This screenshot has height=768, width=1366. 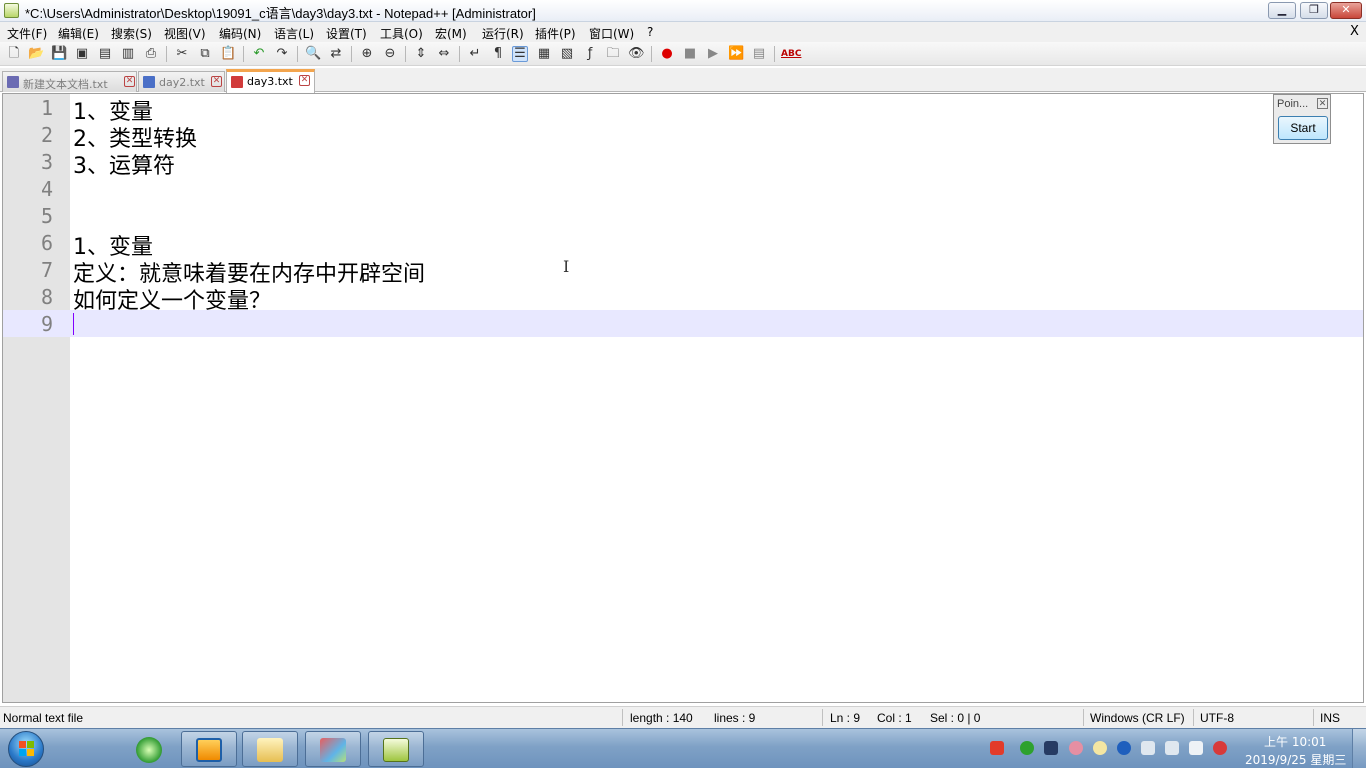 What do you see at coordinates (667, 54) in the screenshot?
I see `record-macro-icon: ●` at bounding box center [667, 54].